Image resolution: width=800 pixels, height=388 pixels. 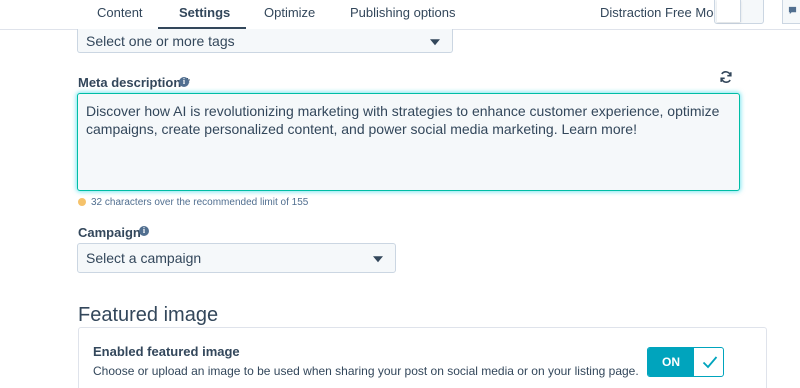 I want to click on distraction-free-mode-label: Distraction Free Mode, so click(x=664, y=12).